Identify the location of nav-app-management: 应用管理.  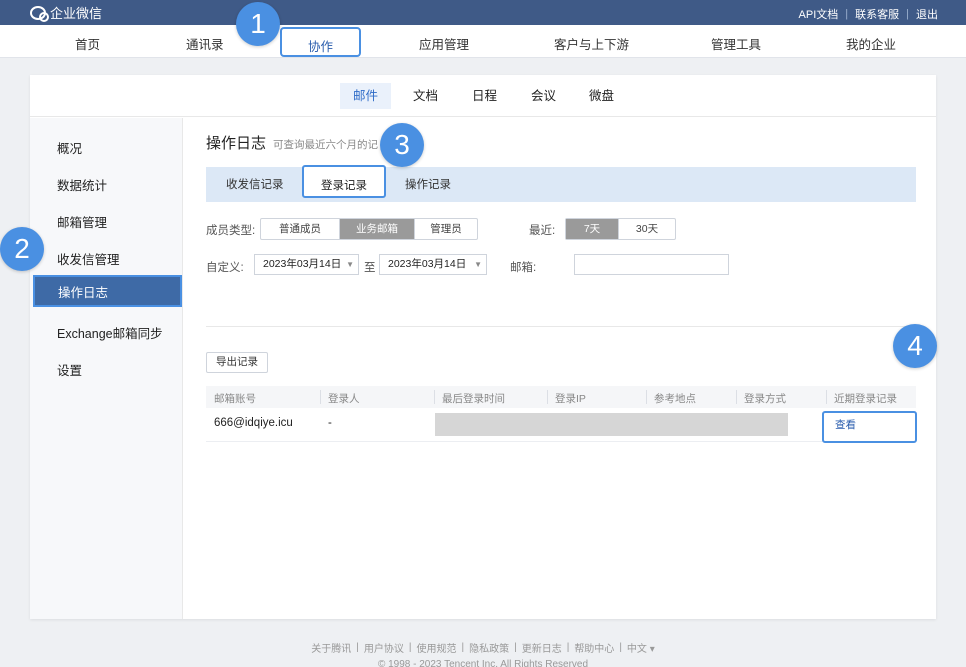
(444, 43).